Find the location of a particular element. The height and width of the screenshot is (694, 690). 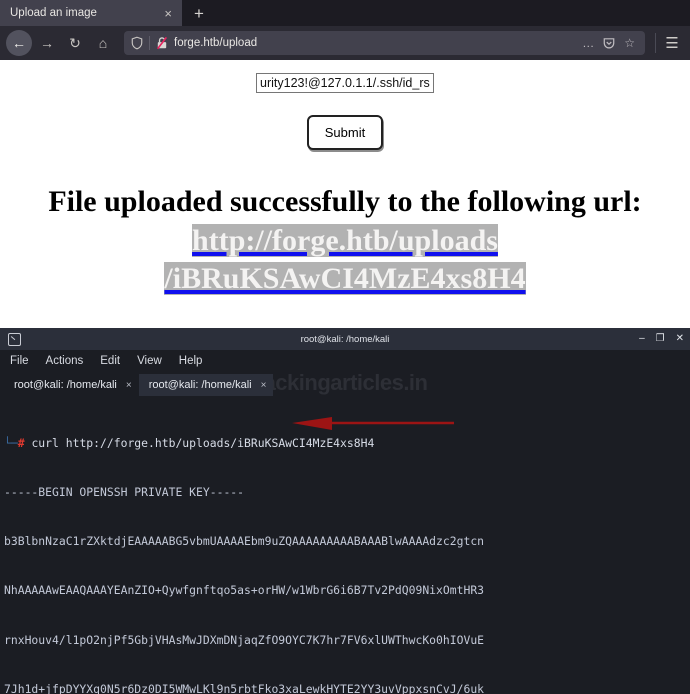

new-tab-button: + is located at coordinates (199, 13).